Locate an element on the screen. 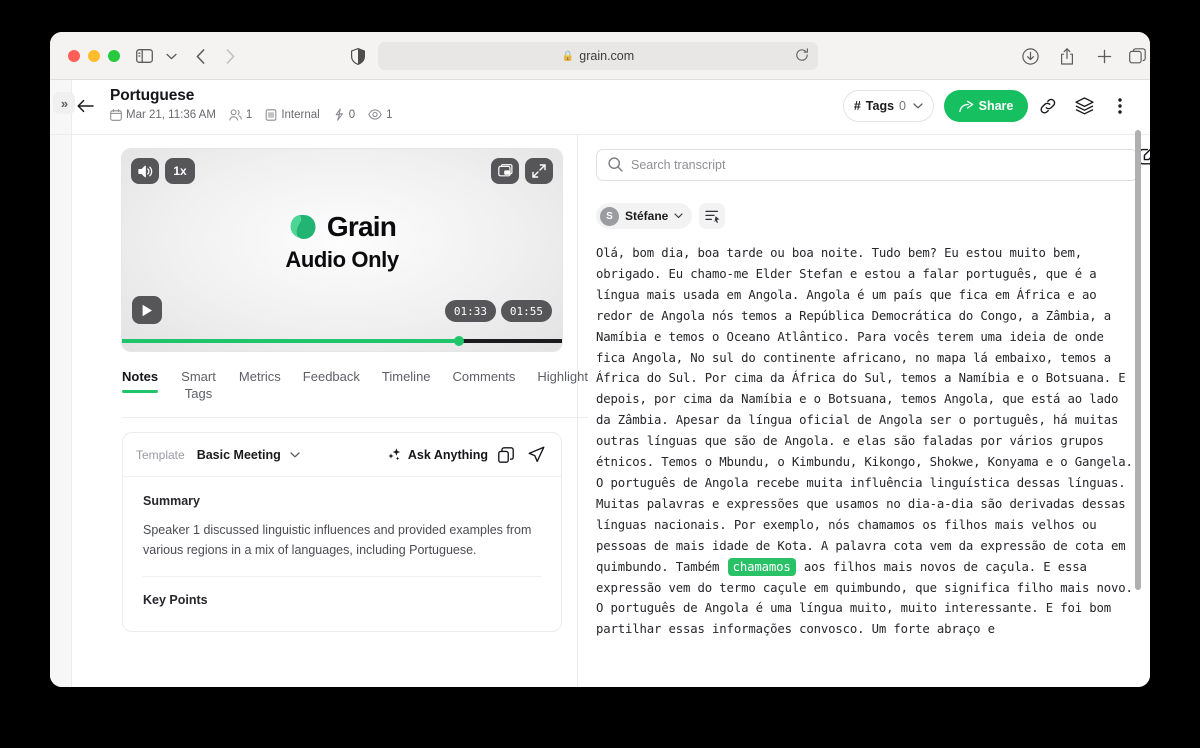 Image resolution: width=1200 pixels, height=748 pixels. calendar-icon is located at coordinates (116, 114).